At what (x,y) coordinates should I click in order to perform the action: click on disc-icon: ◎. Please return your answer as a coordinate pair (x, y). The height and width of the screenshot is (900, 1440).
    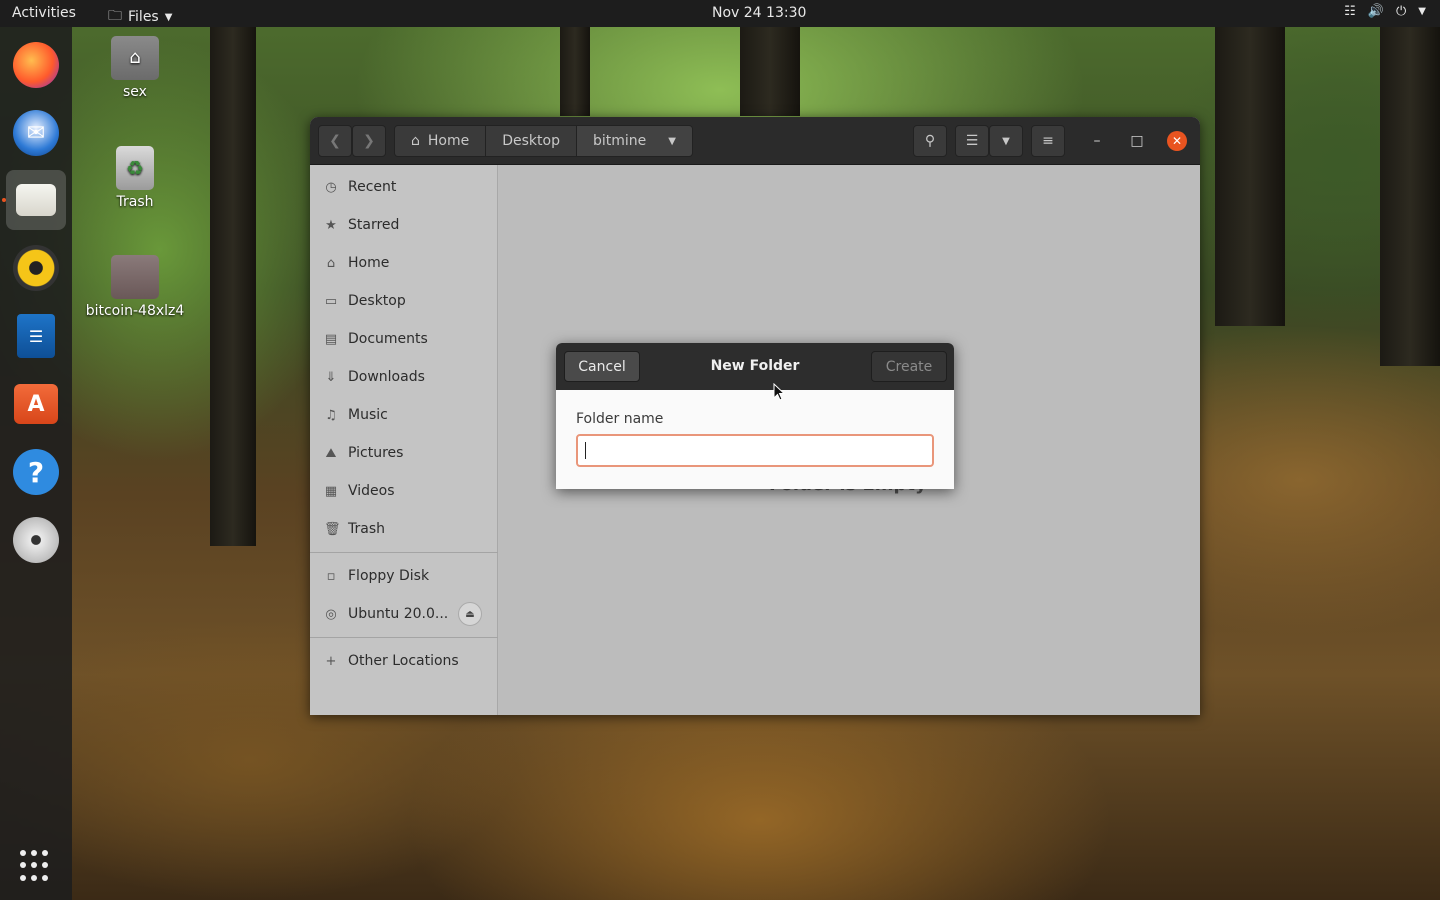
    Looking at the image, I should click on (331, 614).